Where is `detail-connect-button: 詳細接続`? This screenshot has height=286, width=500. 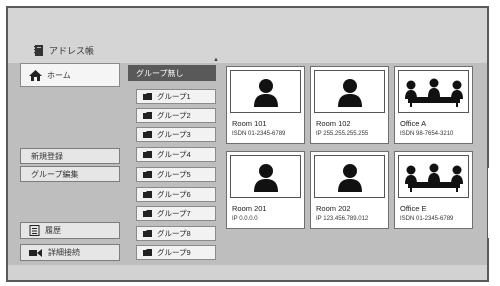 detail-connect-button: 詳細接続 is located at coordinates (70, 252).